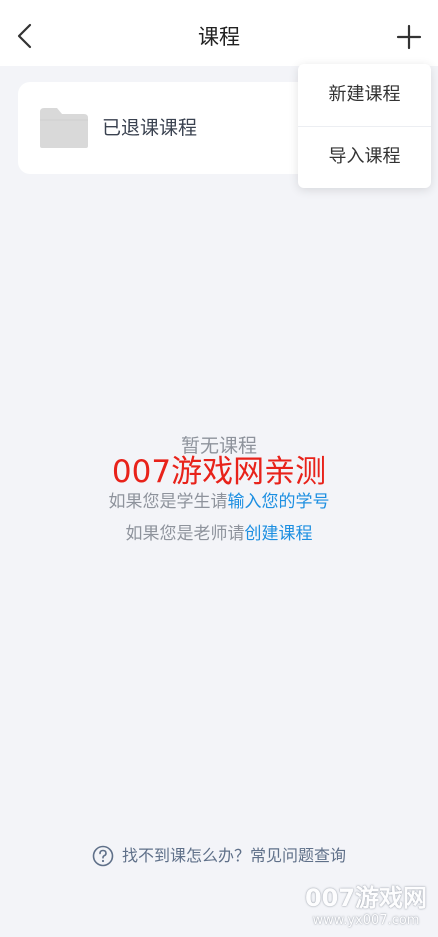 The height and width of the screenshot is (937, 438). I want to click on folder-icon, so click(64, 128).